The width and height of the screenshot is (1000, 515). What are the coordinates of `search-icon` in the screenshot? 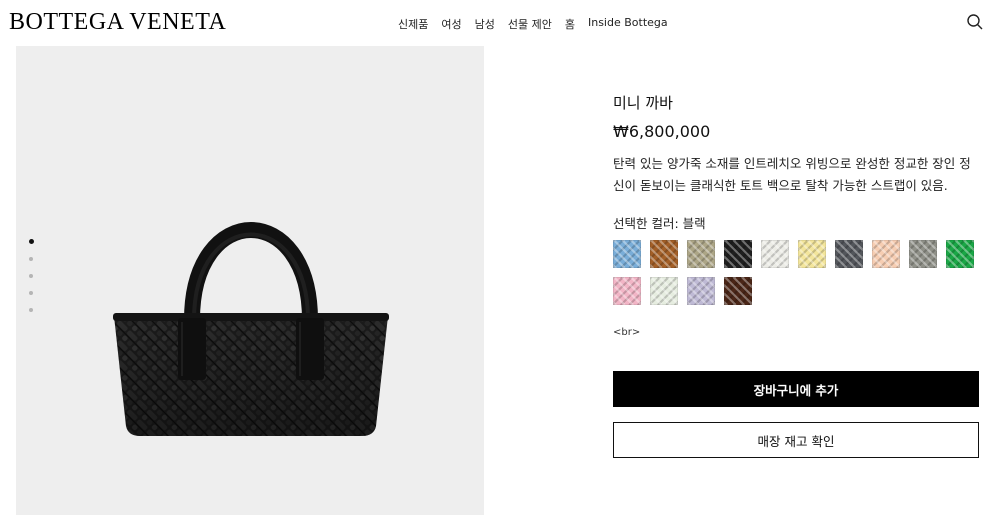 It's located at (975, 22).